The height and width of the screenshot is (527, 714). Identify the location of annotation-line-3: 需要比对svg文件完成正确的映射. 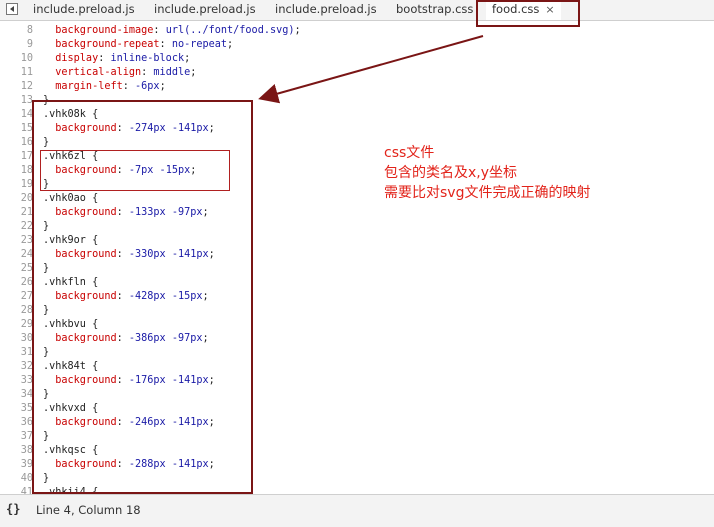
(487, 193).